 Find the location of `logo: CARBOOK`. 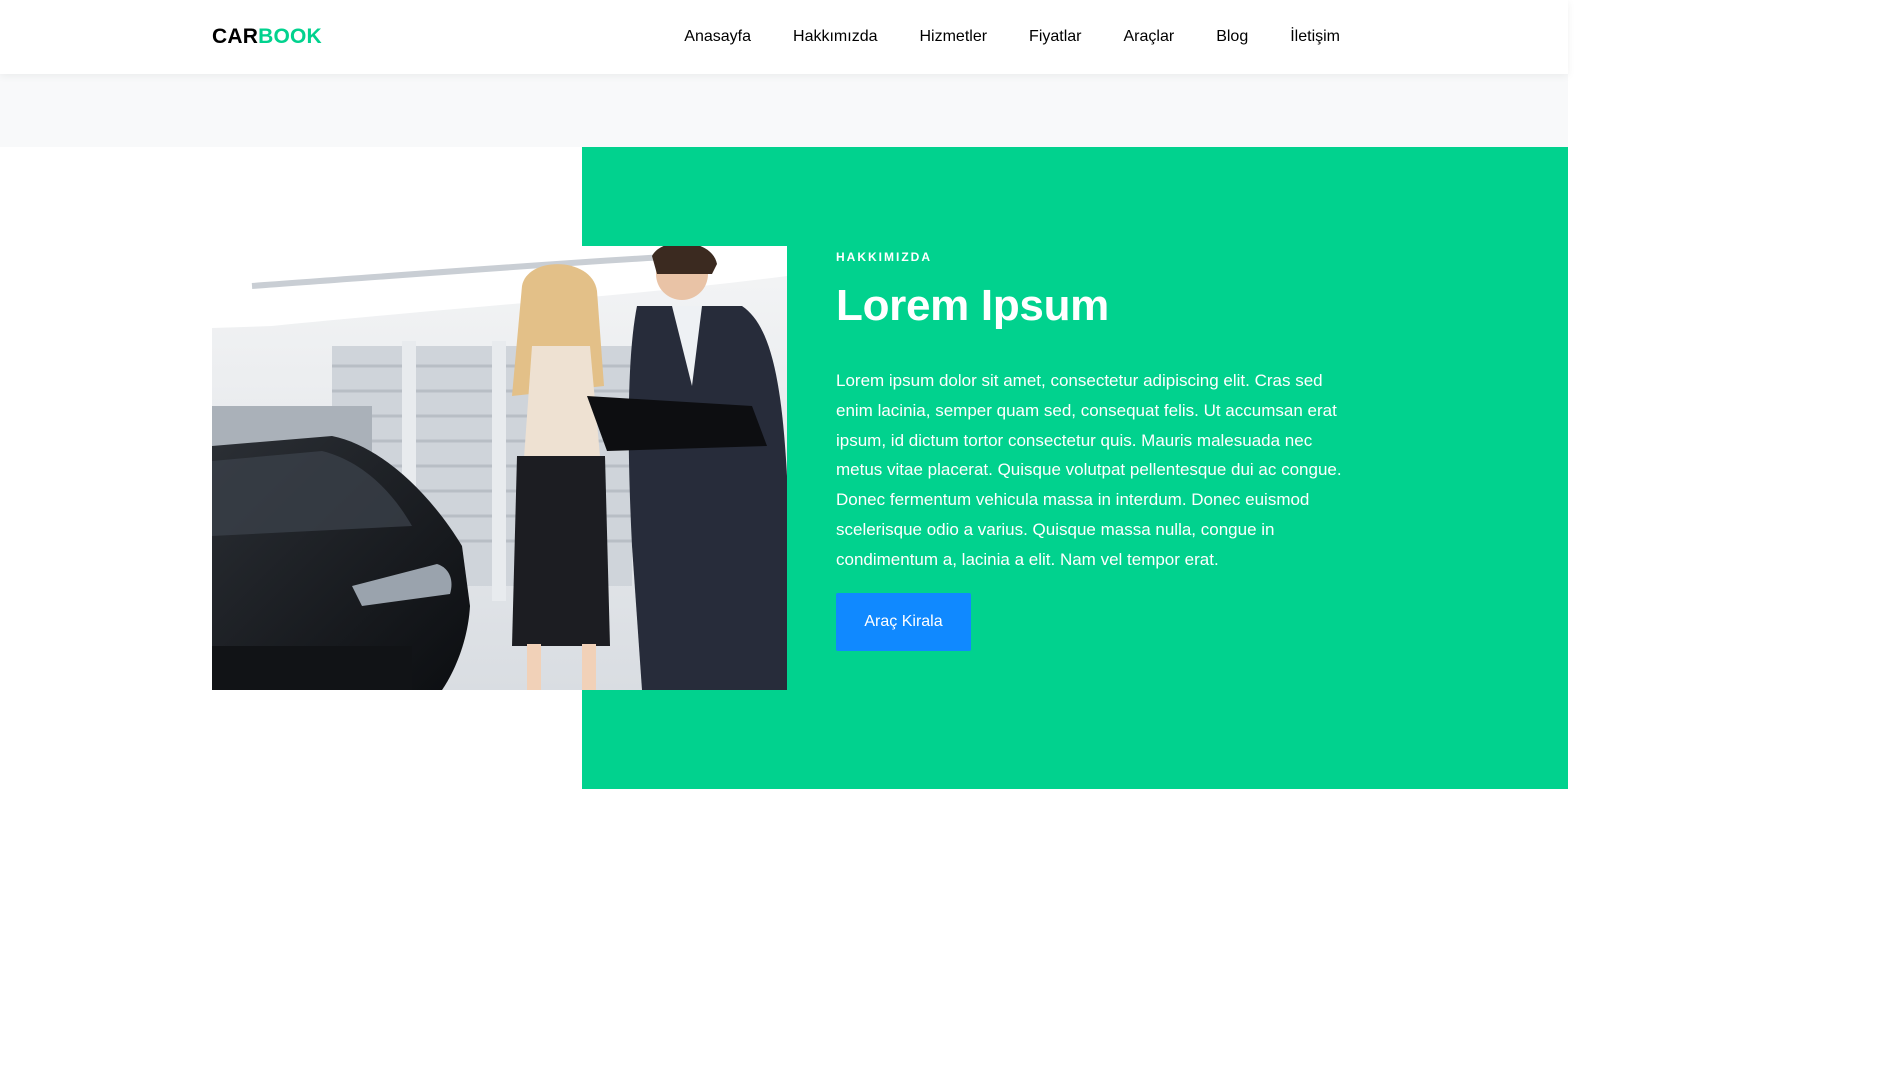

logo: CARBOOK is located at coordinates (267, 37).